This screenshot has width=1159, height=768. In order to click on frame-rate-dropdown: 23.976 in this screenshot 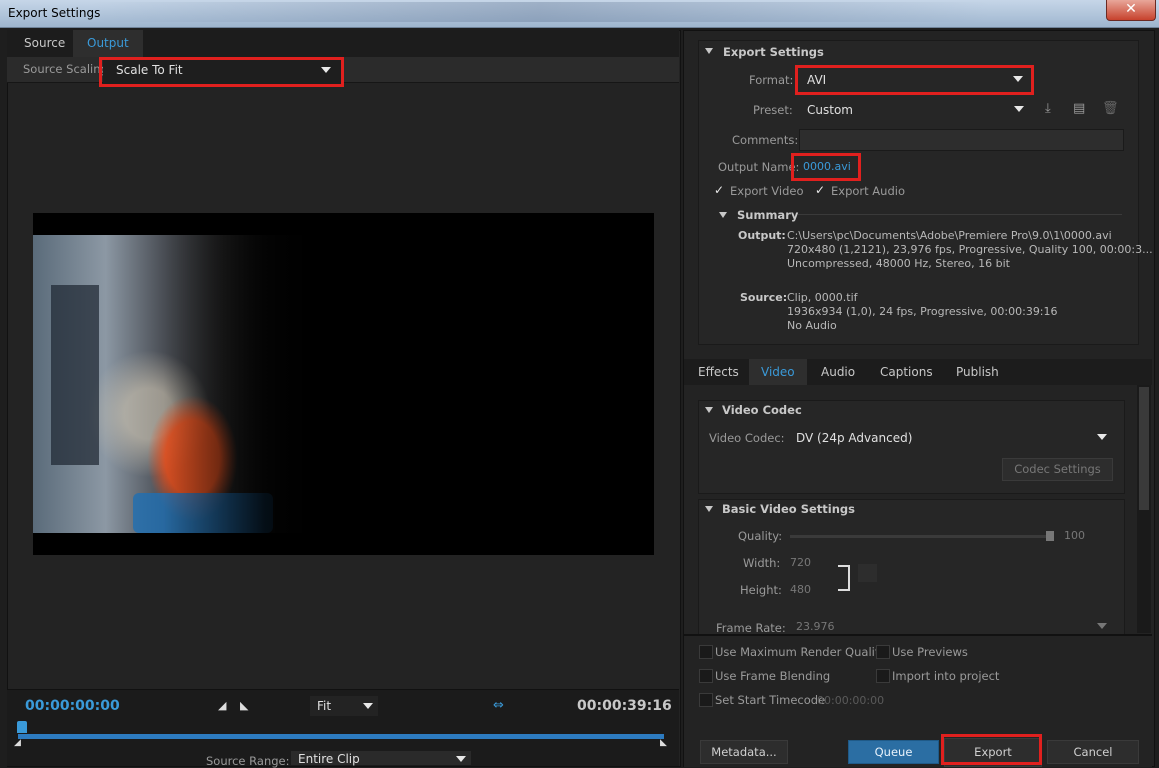, I will do `click(950, 625)`.